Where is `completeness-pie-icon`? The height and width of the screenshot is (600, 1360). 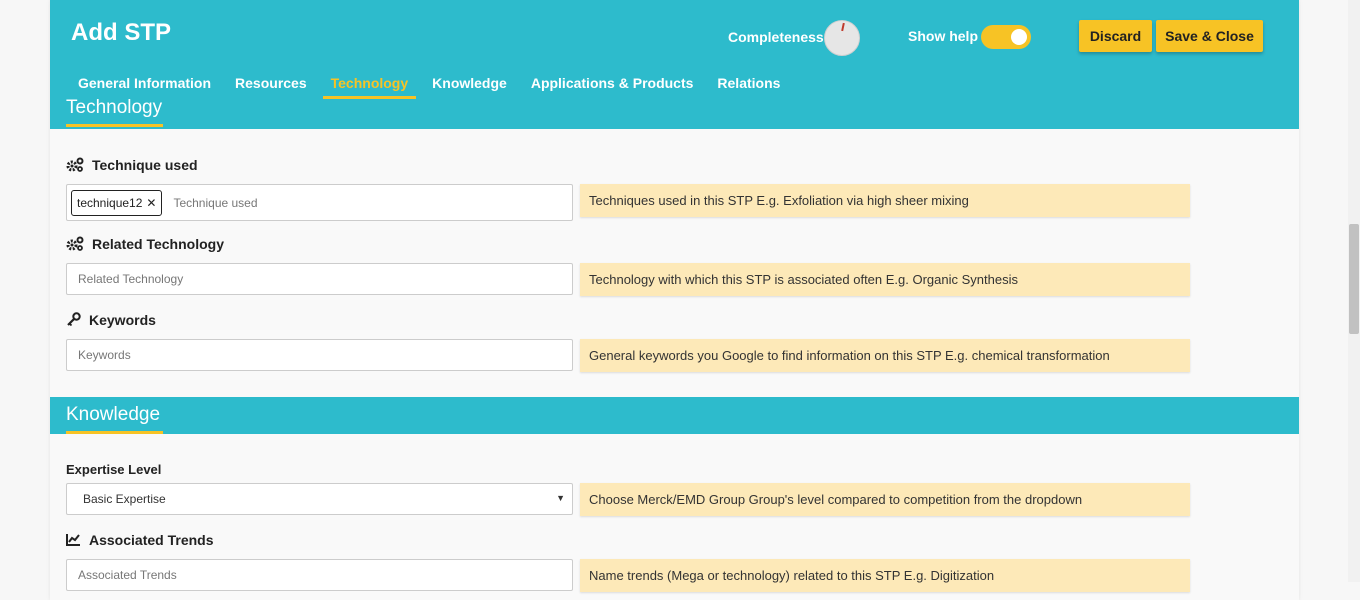 completeness-pie-icon is located at coordinates (842, 38).